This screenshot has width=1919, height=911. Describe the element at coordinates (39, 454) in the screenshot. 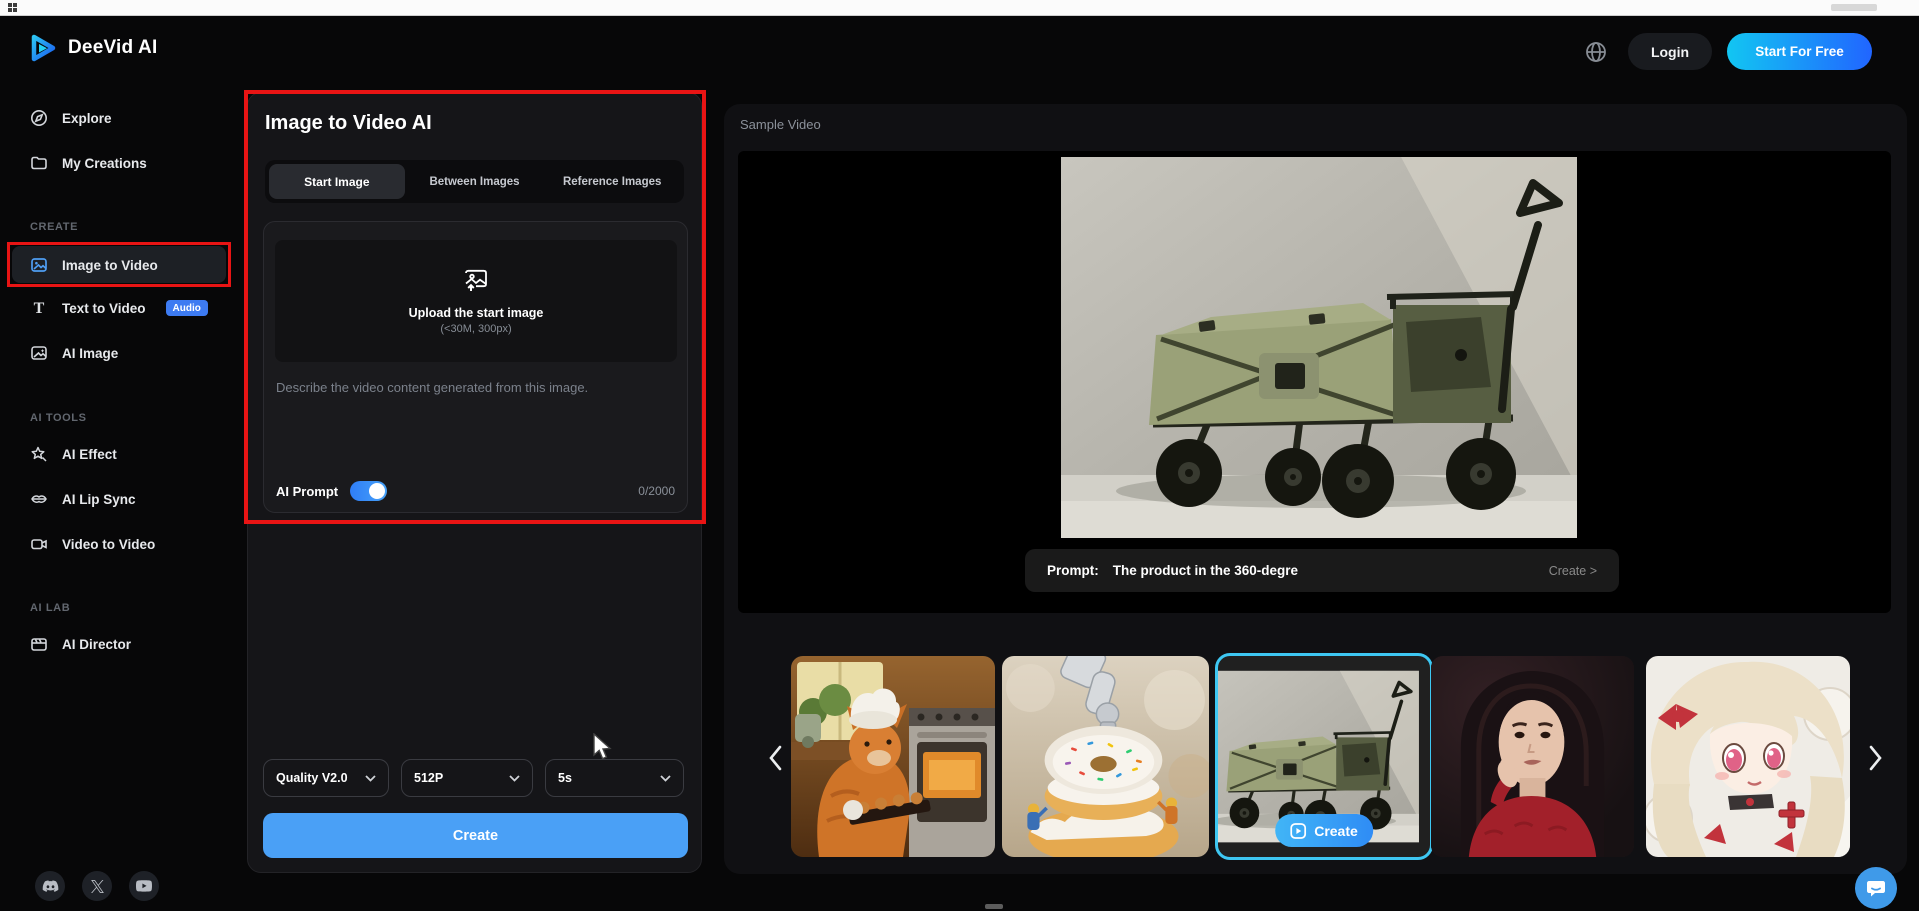

I see `star-wand-icon` at that location.